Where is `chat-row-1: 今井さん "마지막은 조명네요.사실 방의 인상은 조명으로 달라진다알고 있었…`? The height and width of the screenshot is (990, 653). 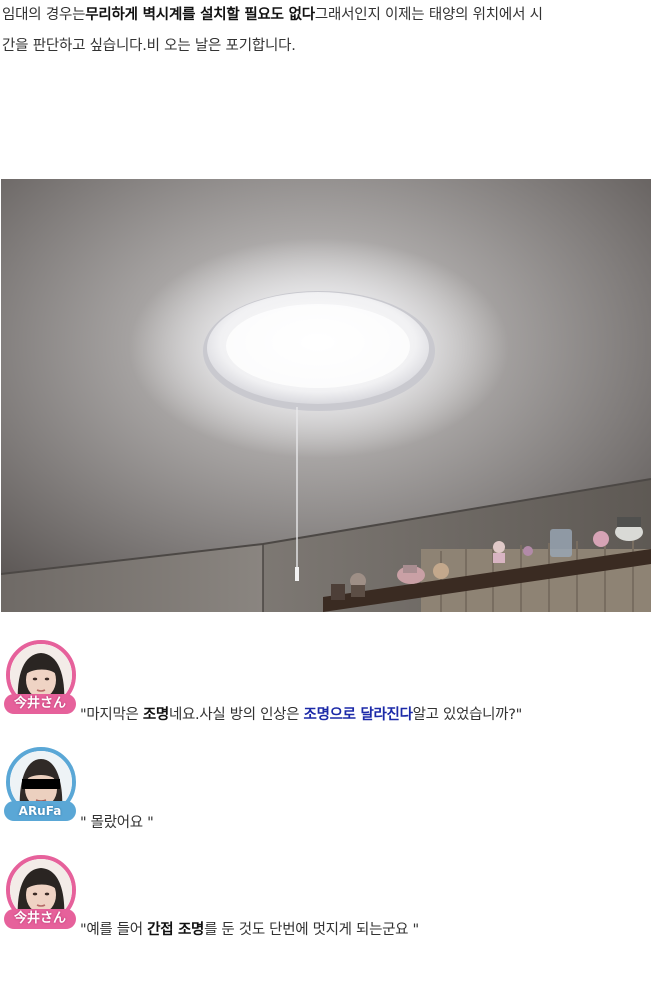 chat-row-1: 今井さん "마지막은 조명네요.사실 방의 인상은 조명으로 달라진다알고 있었… is located at coordinates (326, 685).